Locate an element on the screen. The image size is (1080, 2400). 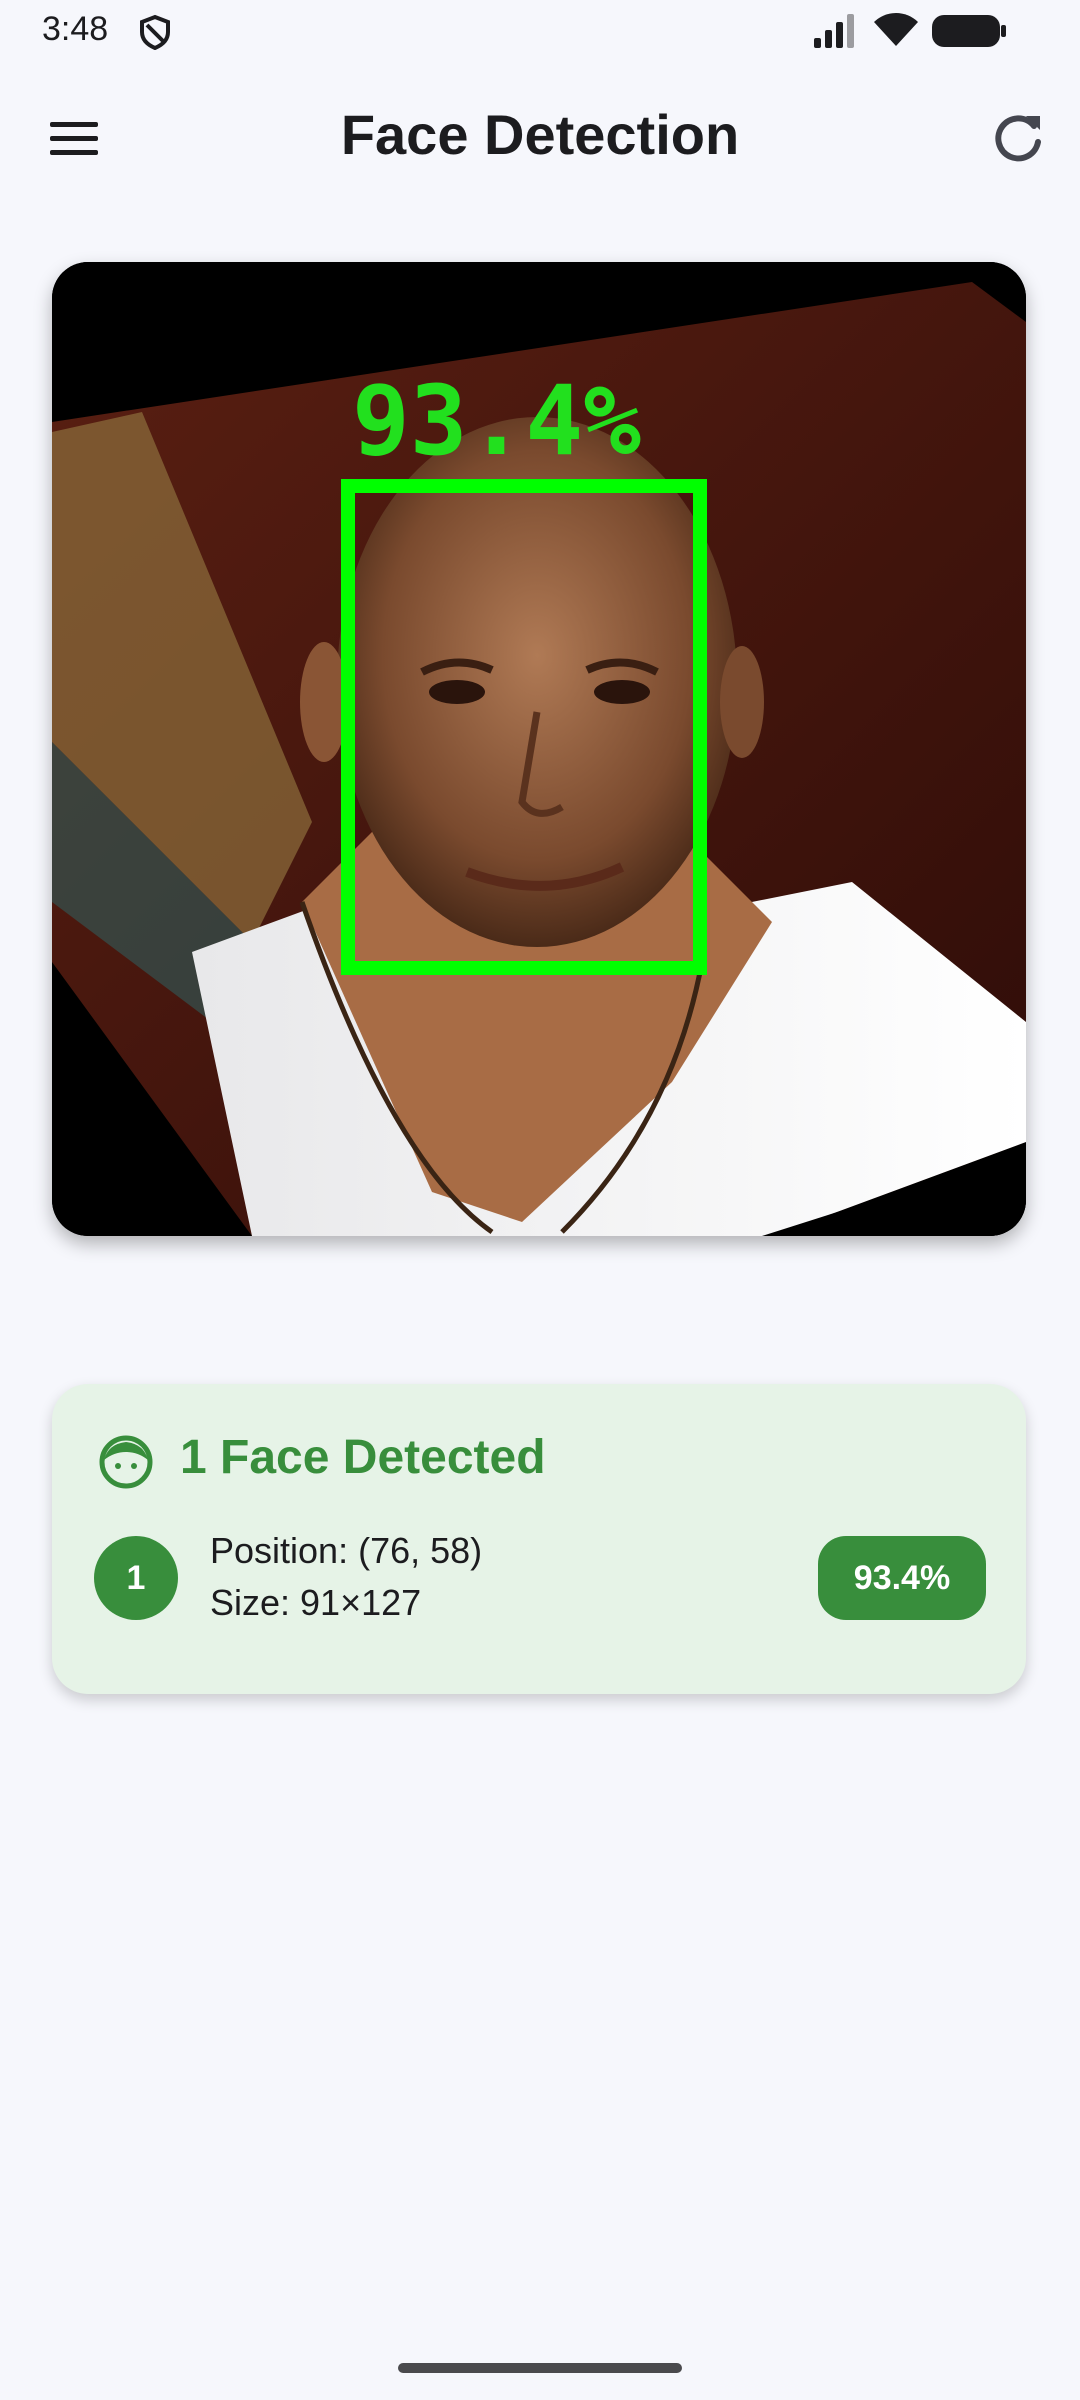
overlay-confidence-label: 93.4% is located at coordinates (496, 421).